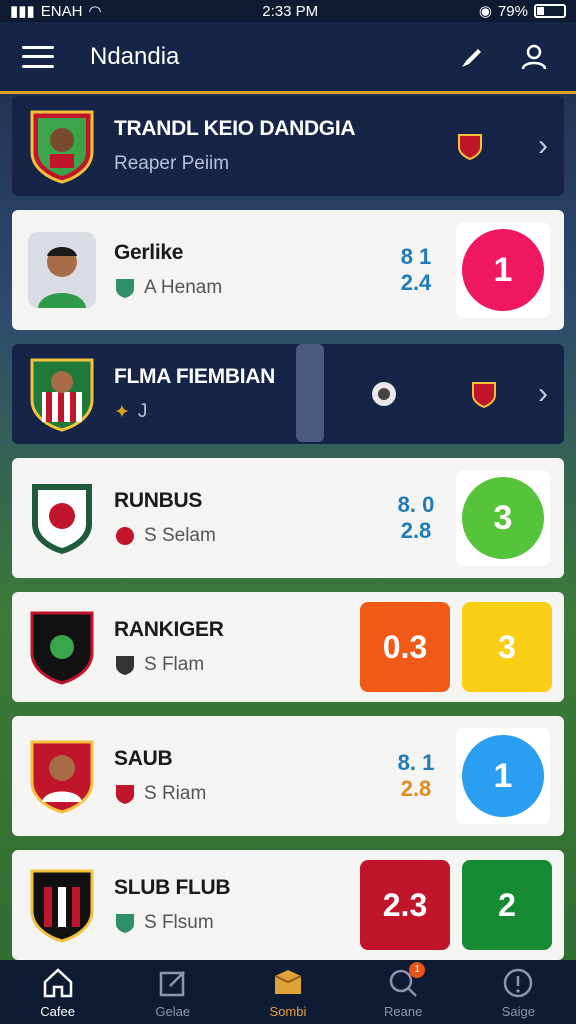  I want to click on odds: 8. 1 2.8, so click(416, 776).